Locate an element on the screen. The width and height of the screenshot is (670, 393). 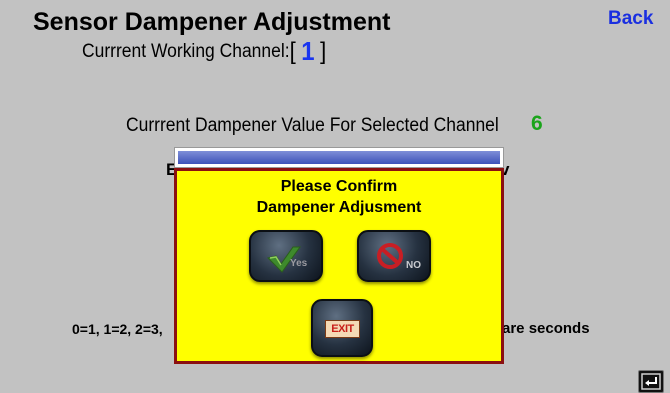
close-bracket: ] is located at coordinates (323, 51).